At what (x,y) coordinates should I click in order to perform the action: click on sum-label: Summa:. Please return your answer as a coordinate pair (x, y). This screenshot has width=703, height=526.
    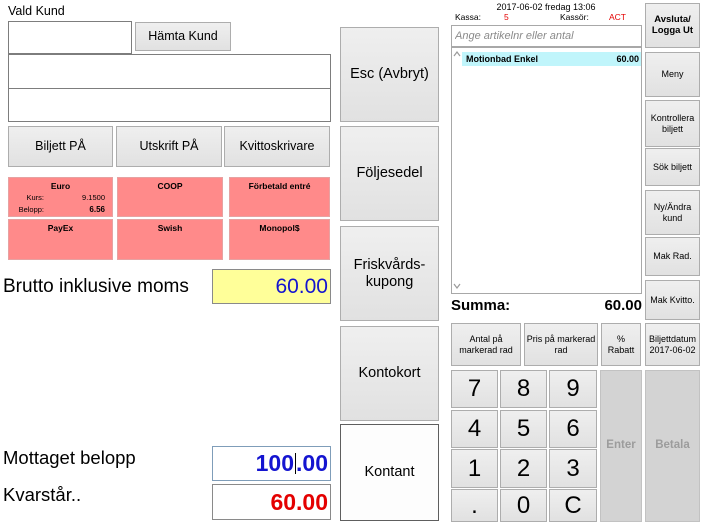
    Looking at the image, I should click on (481, 305).